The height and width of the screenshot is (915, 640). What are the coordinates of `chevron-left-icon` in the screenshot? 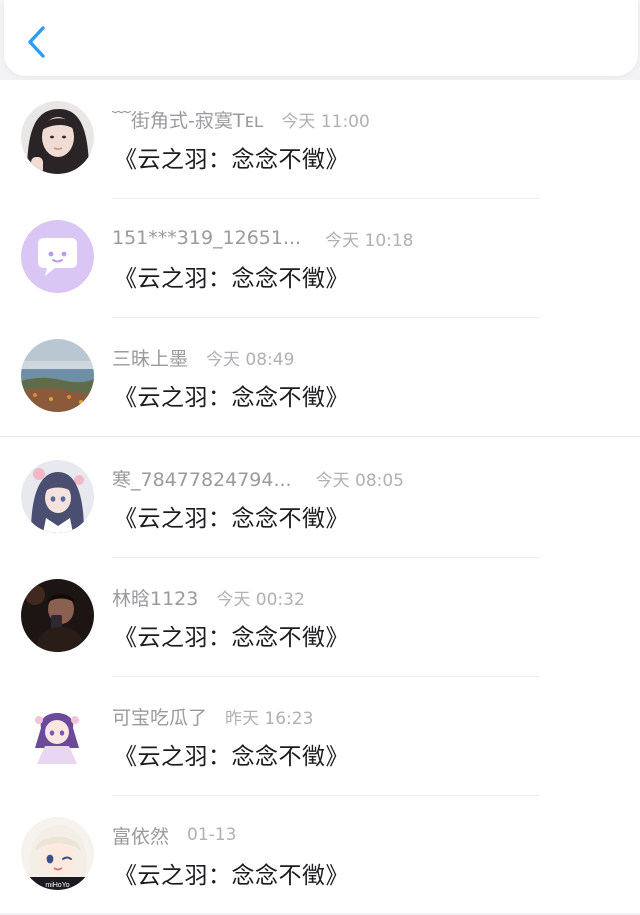 It's located at (36, 42).